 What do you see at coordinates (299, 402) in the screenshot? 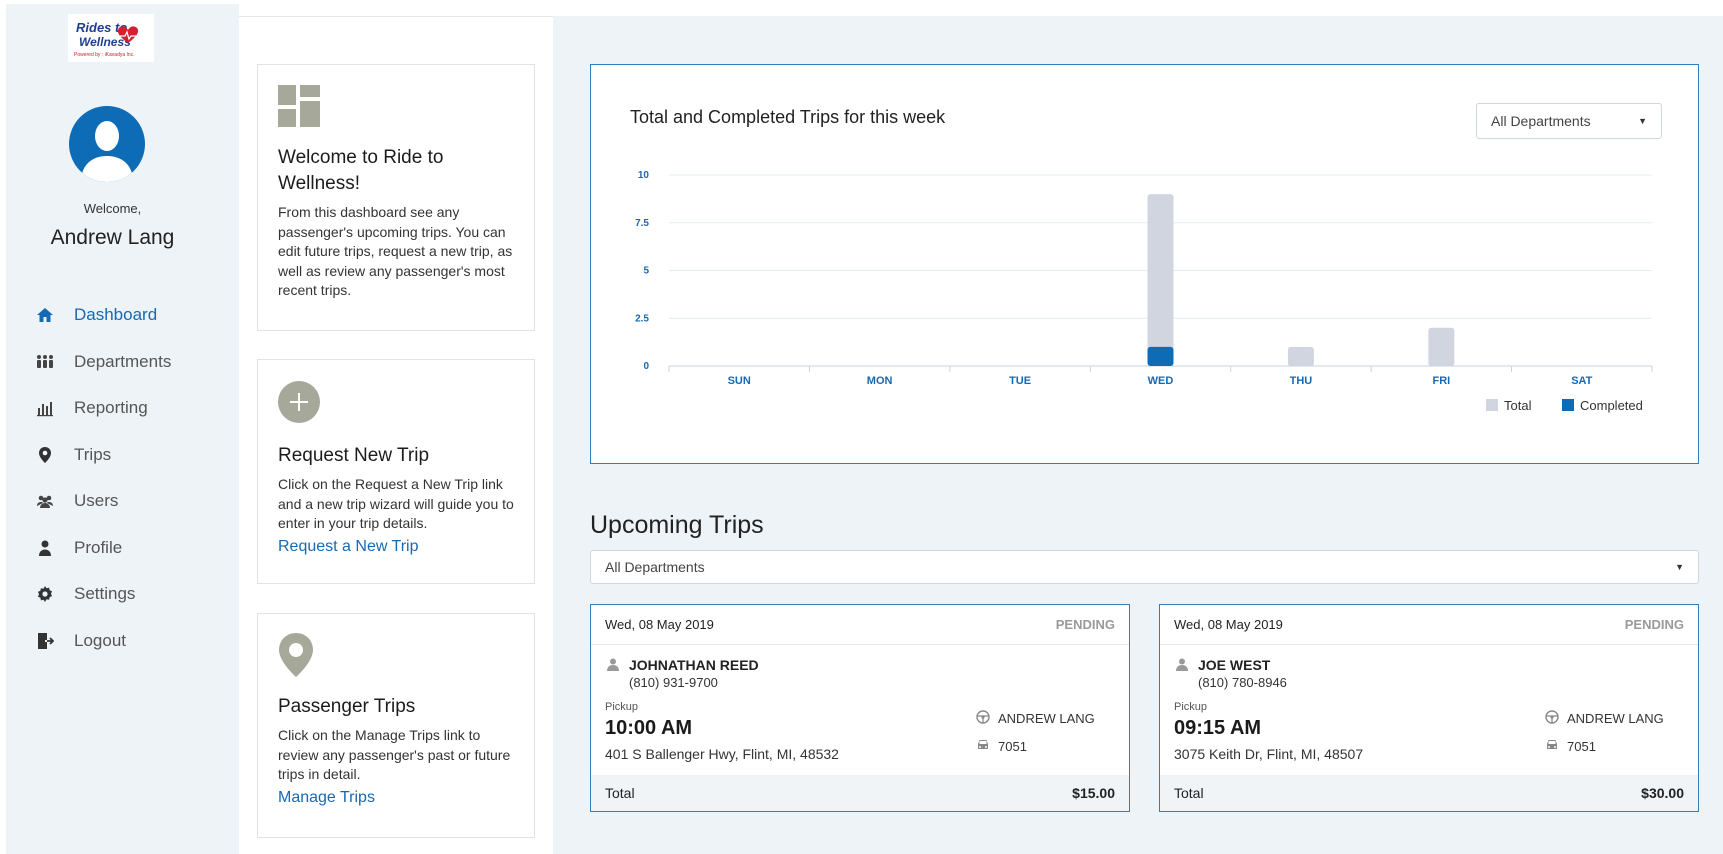
I see `plus-circle-icon` at bounding box center [299, 402].